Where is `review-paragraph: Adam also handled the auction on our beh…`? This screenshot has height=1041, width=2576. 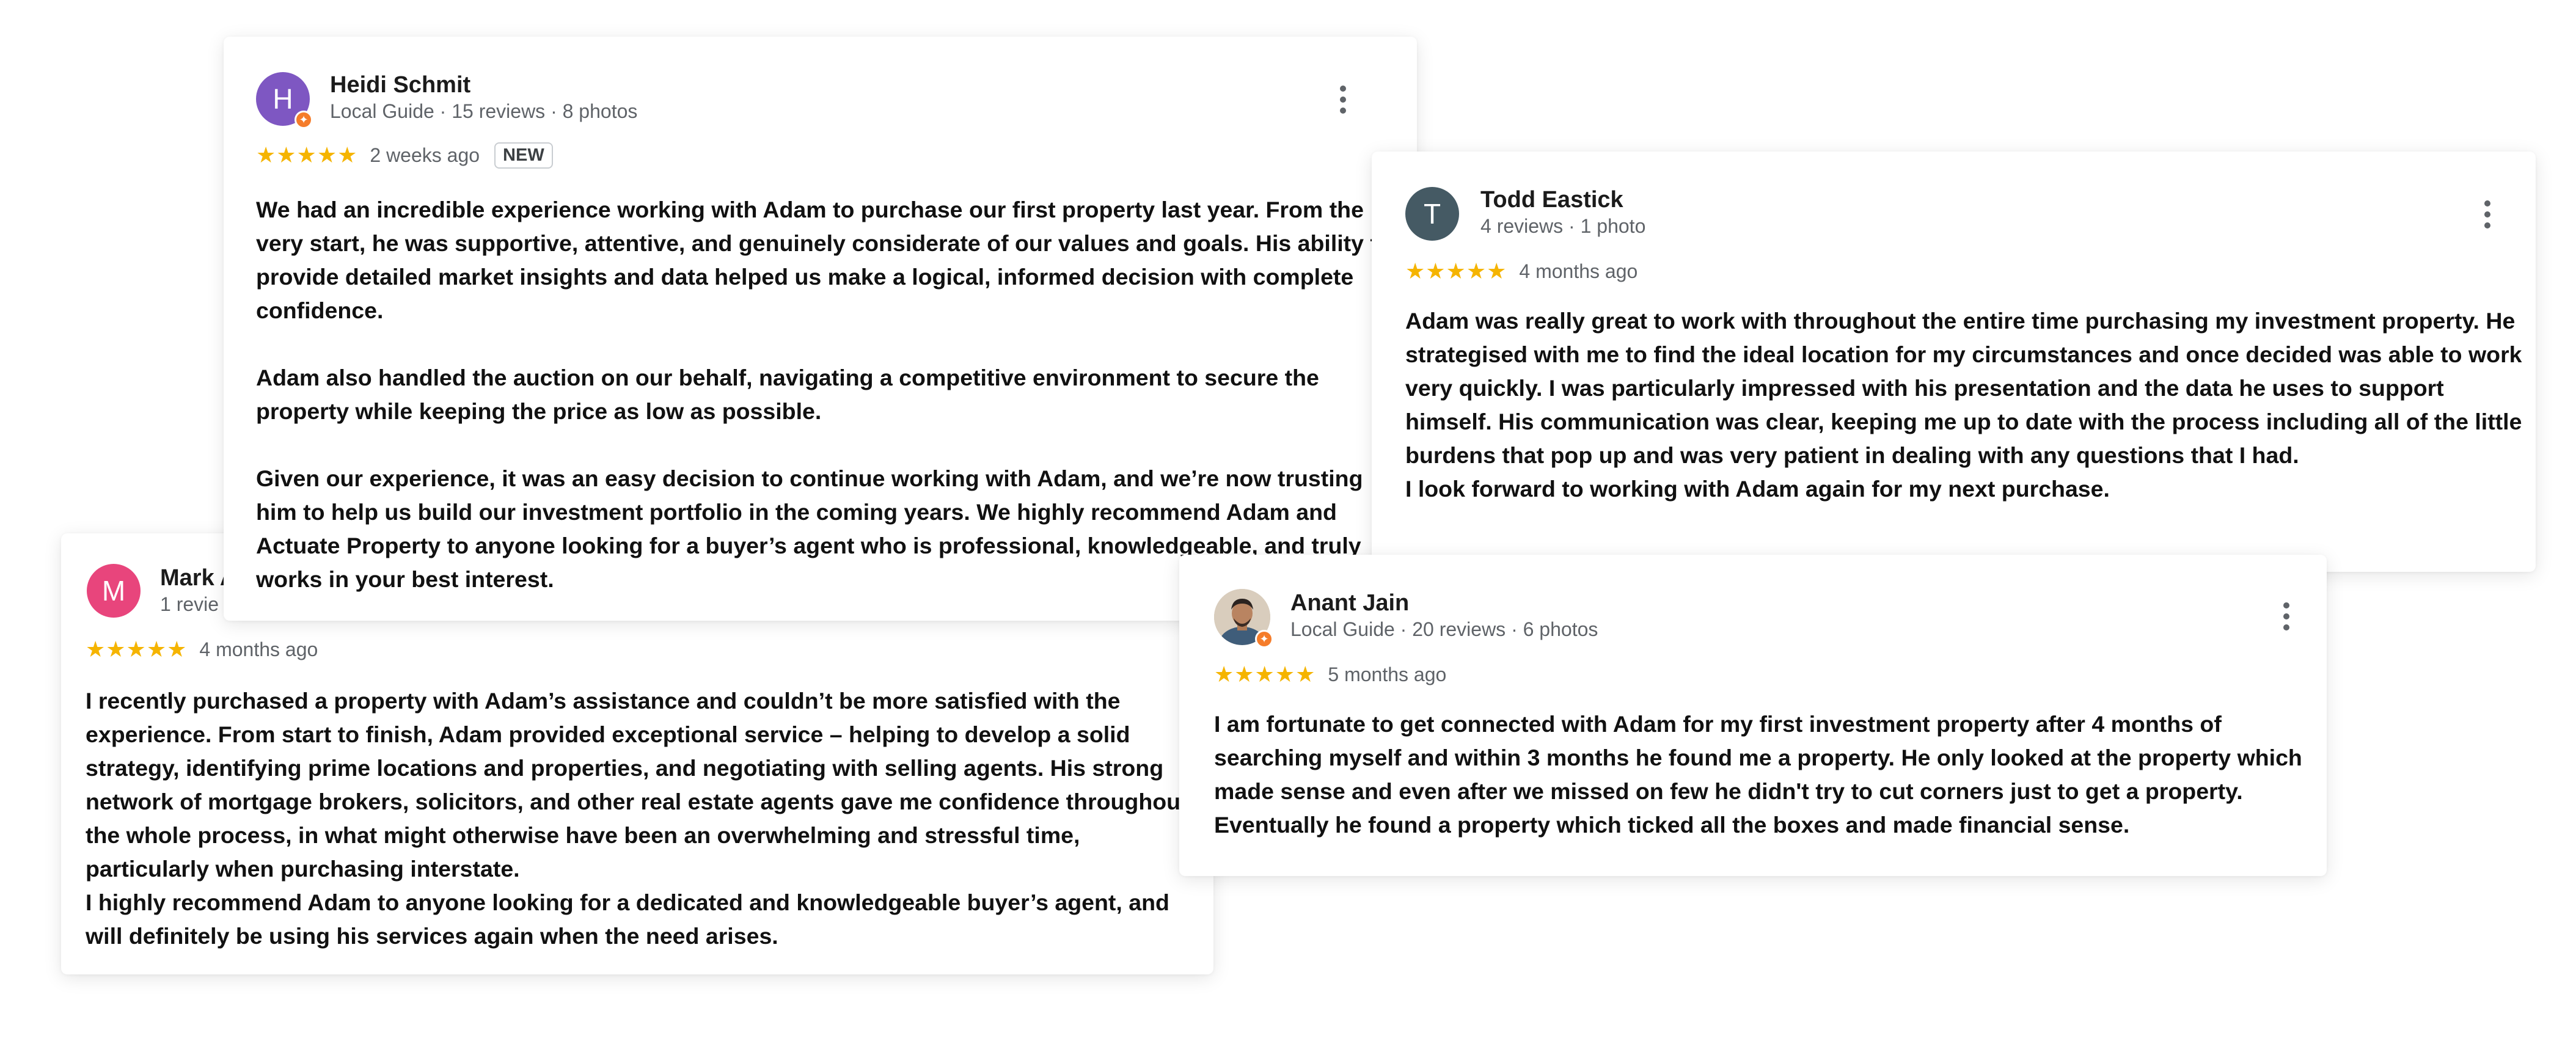
review-paragraph: Adam also handled the auction on our beh… is located at coordinates (787, 394).